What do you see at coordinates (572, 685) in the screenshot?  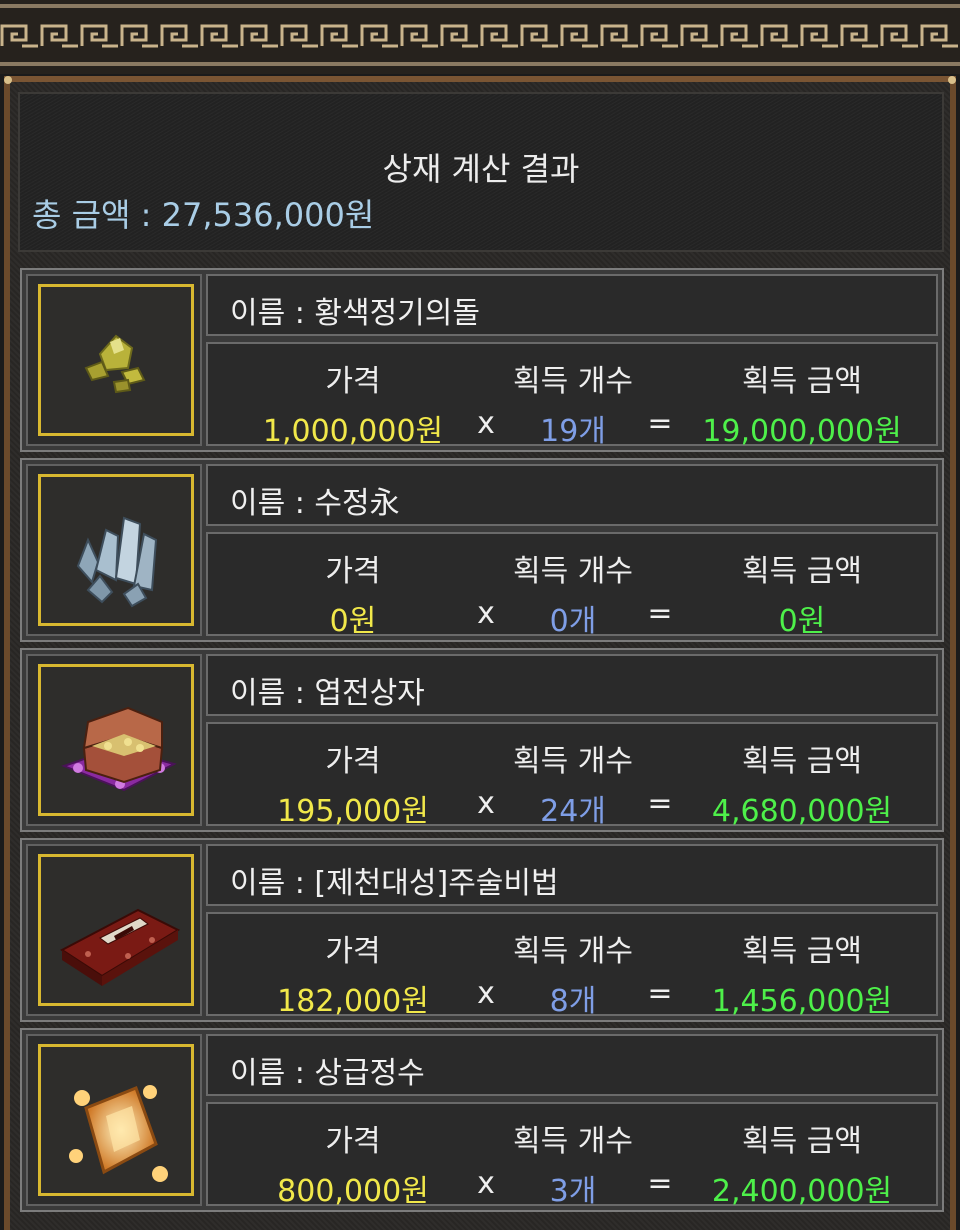 I see `item-name-bar: 이름 : 엽전상자` at bounding box center [572, 685].